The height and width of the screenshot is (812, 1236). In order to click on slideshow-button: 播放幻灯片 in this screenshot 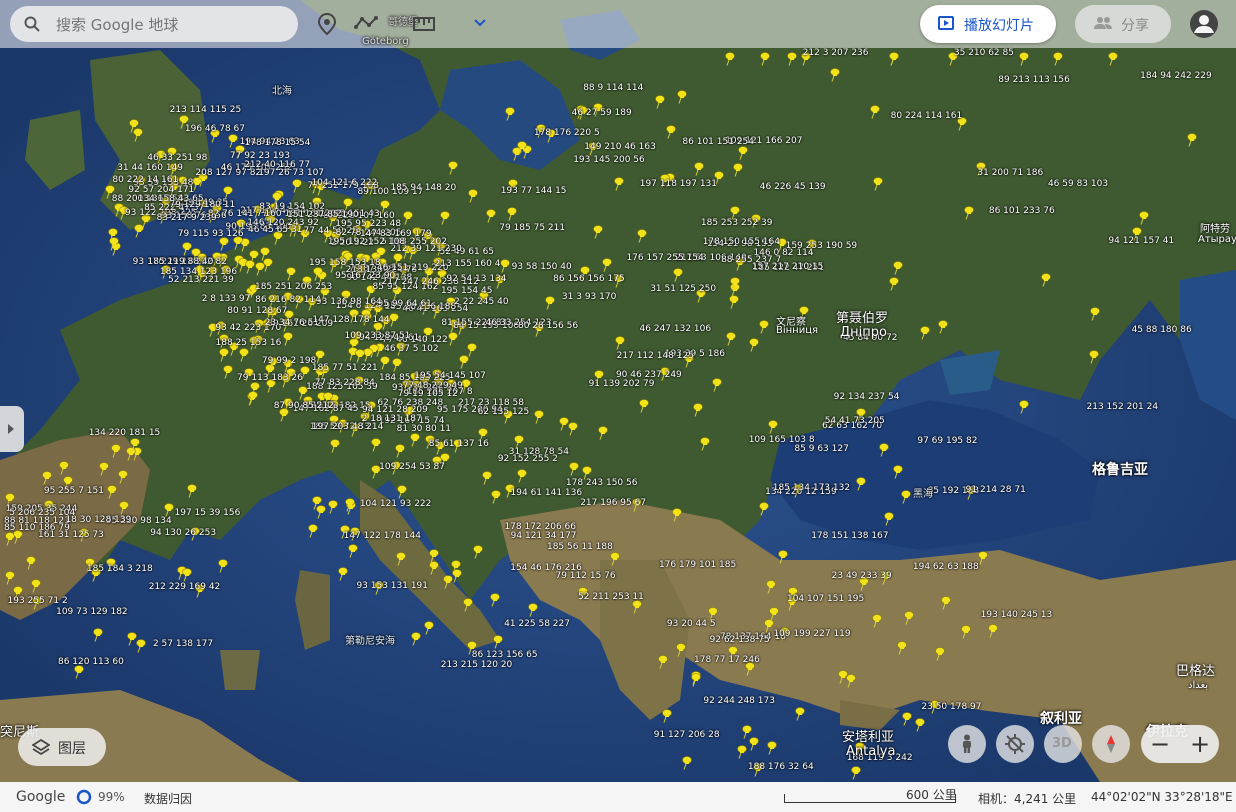, I will do `click(988, 24)`.